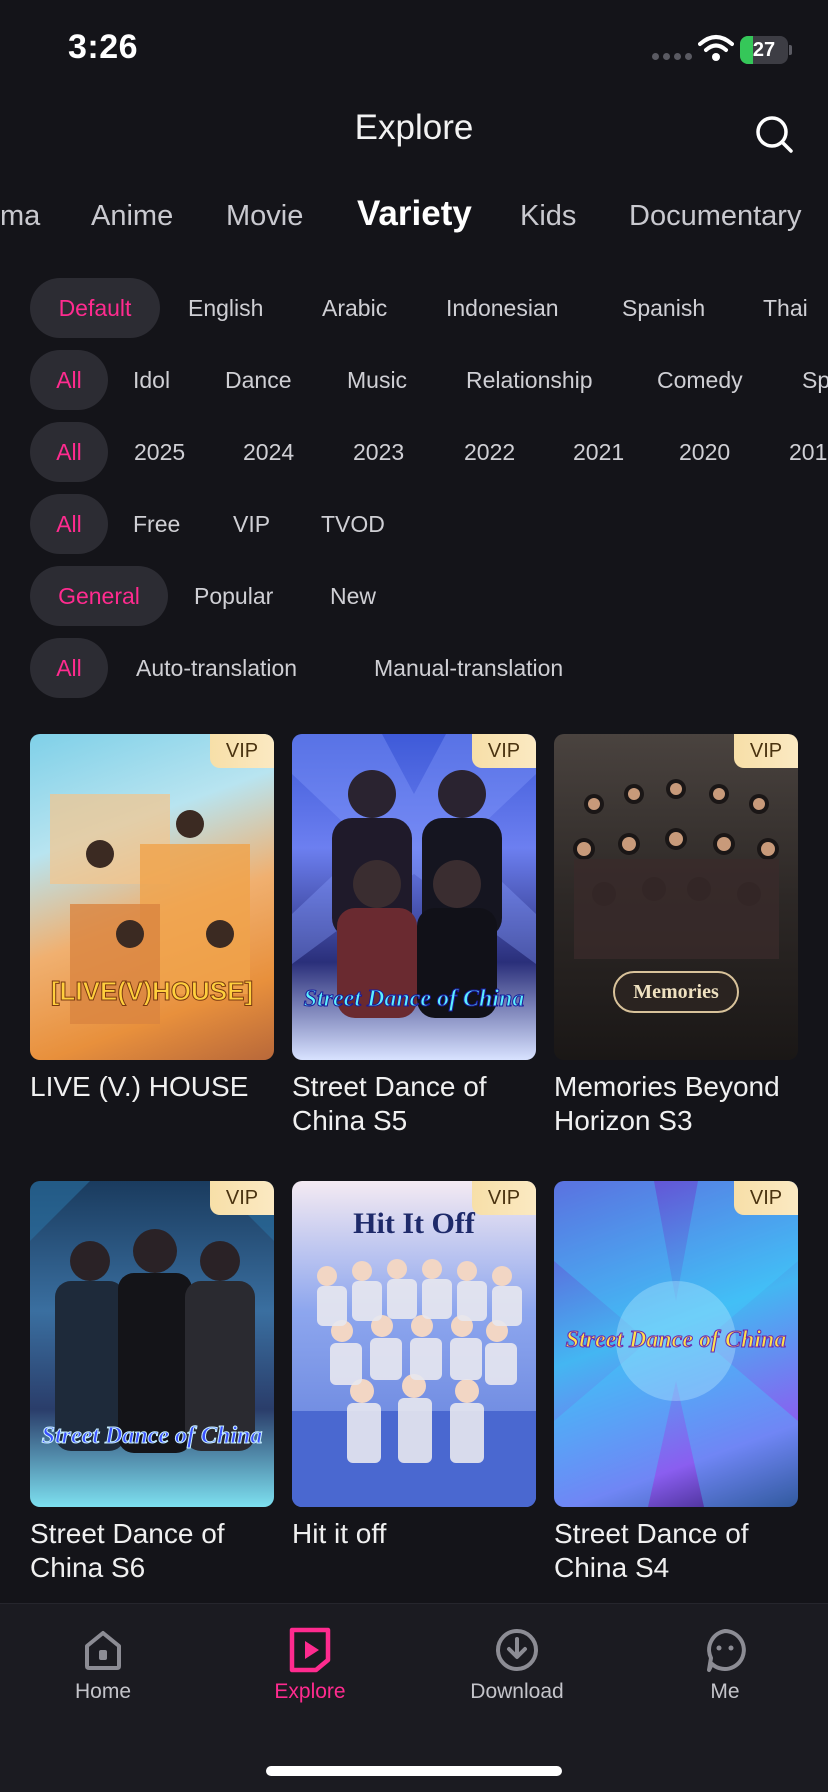 This screenshot has width=828, height=1792. Describe the element at coordinates (152, 1551) in the screenshot. I see `show-title: Street Dance of China S6` at that location.